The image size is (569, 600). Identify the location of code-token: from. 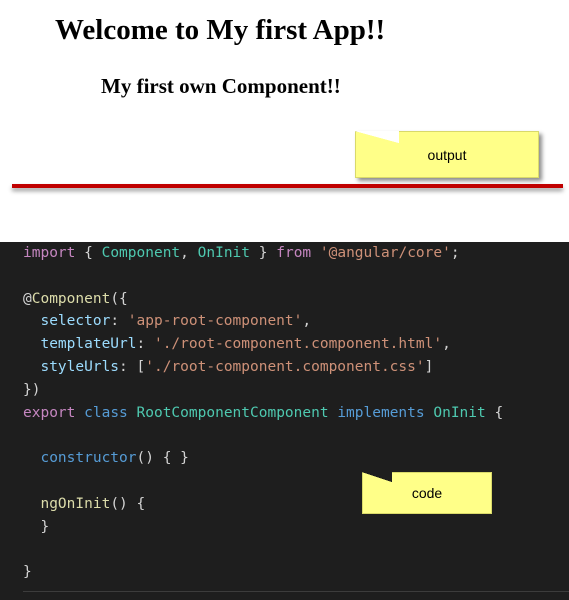
(294, 253).